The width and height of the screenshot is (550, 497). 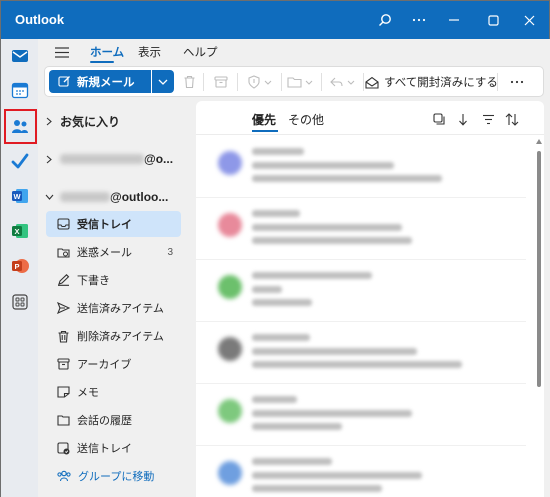 I want to click on minimize-icon, so click(x=454, y=20).